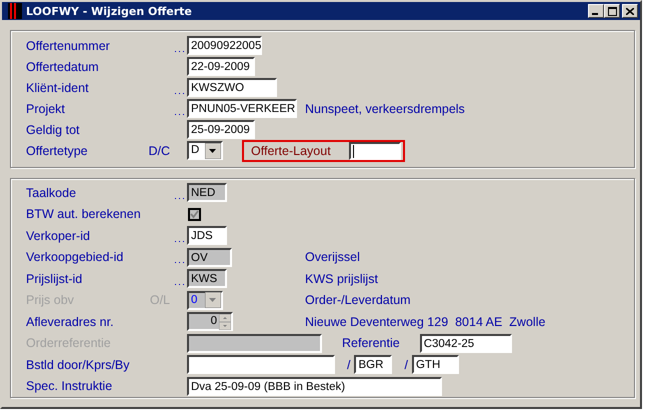  I want to click on field-label: Offertetype, so click(57, 151).